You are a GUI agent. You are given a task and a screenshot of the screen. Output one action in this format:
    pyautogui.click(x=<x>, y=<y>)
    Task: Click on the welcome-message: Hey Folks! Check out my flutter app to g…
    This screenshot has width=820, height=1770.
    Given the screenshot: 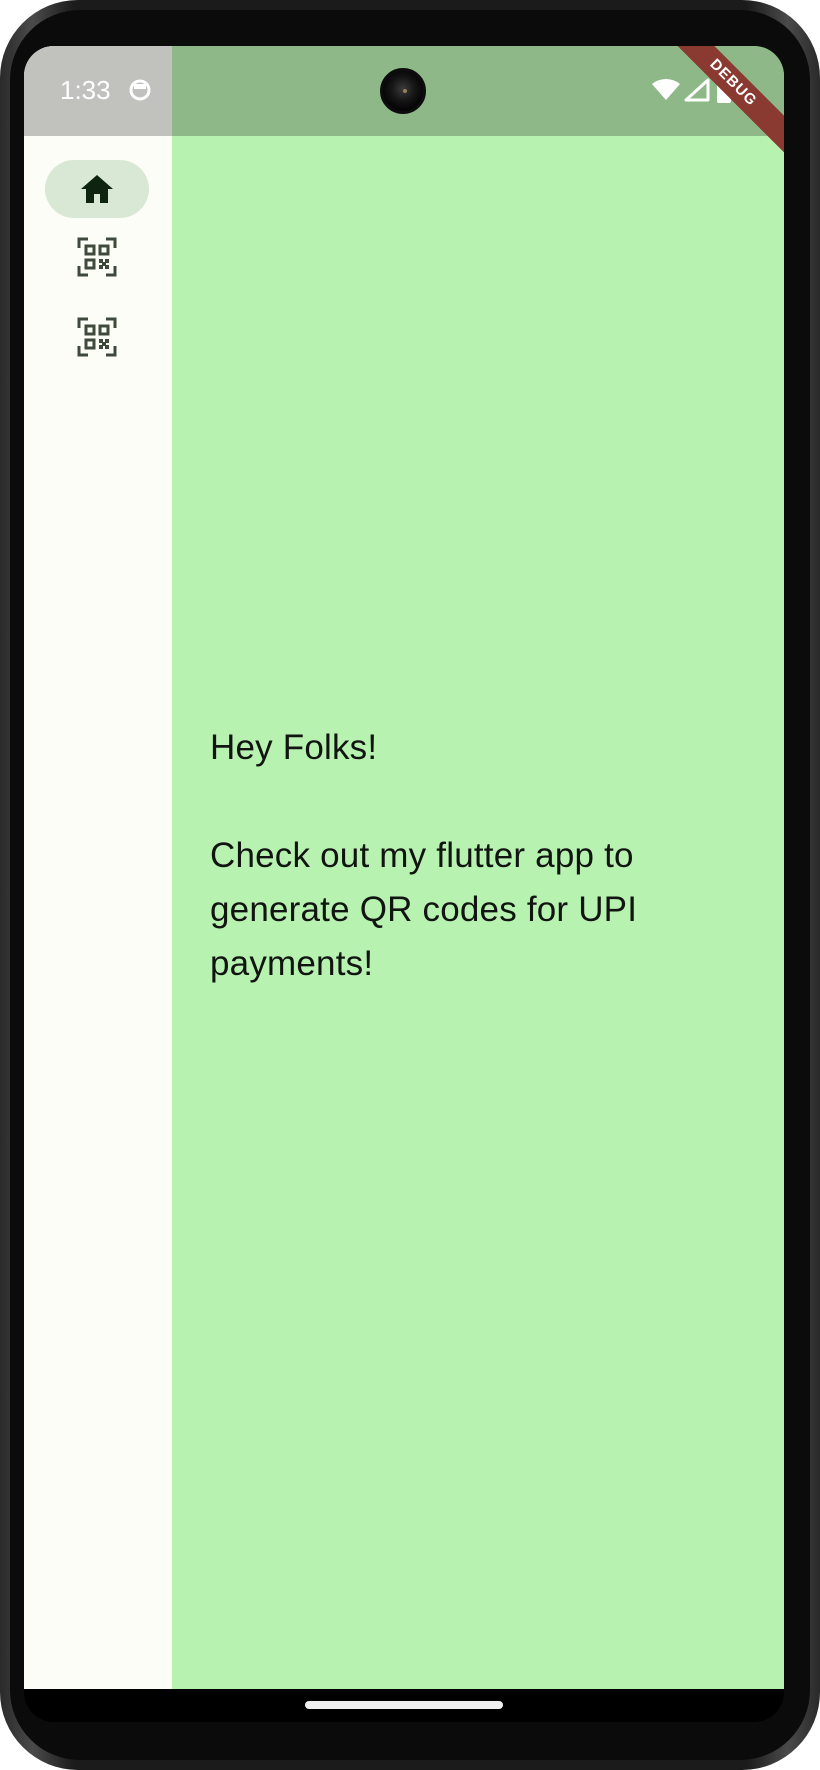 What is the action you would take?
    pyautogui.click(x=424, y=855)
    